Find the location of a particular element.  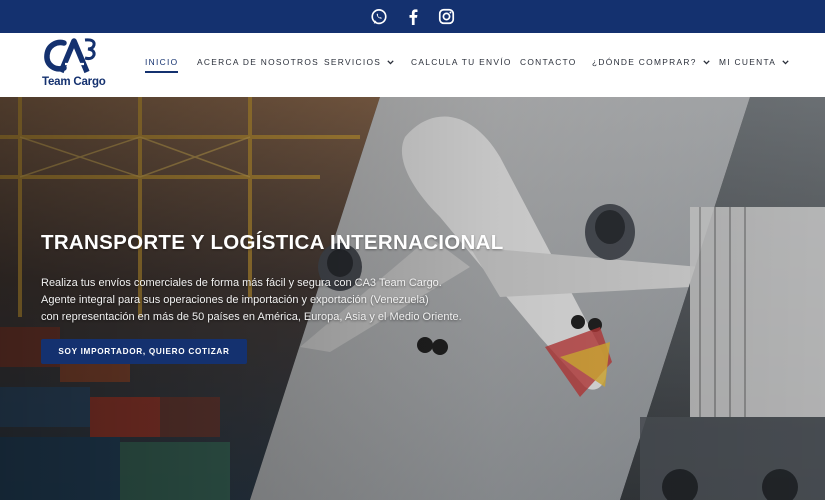

instagram-icon is located at coordinates (447, 17).